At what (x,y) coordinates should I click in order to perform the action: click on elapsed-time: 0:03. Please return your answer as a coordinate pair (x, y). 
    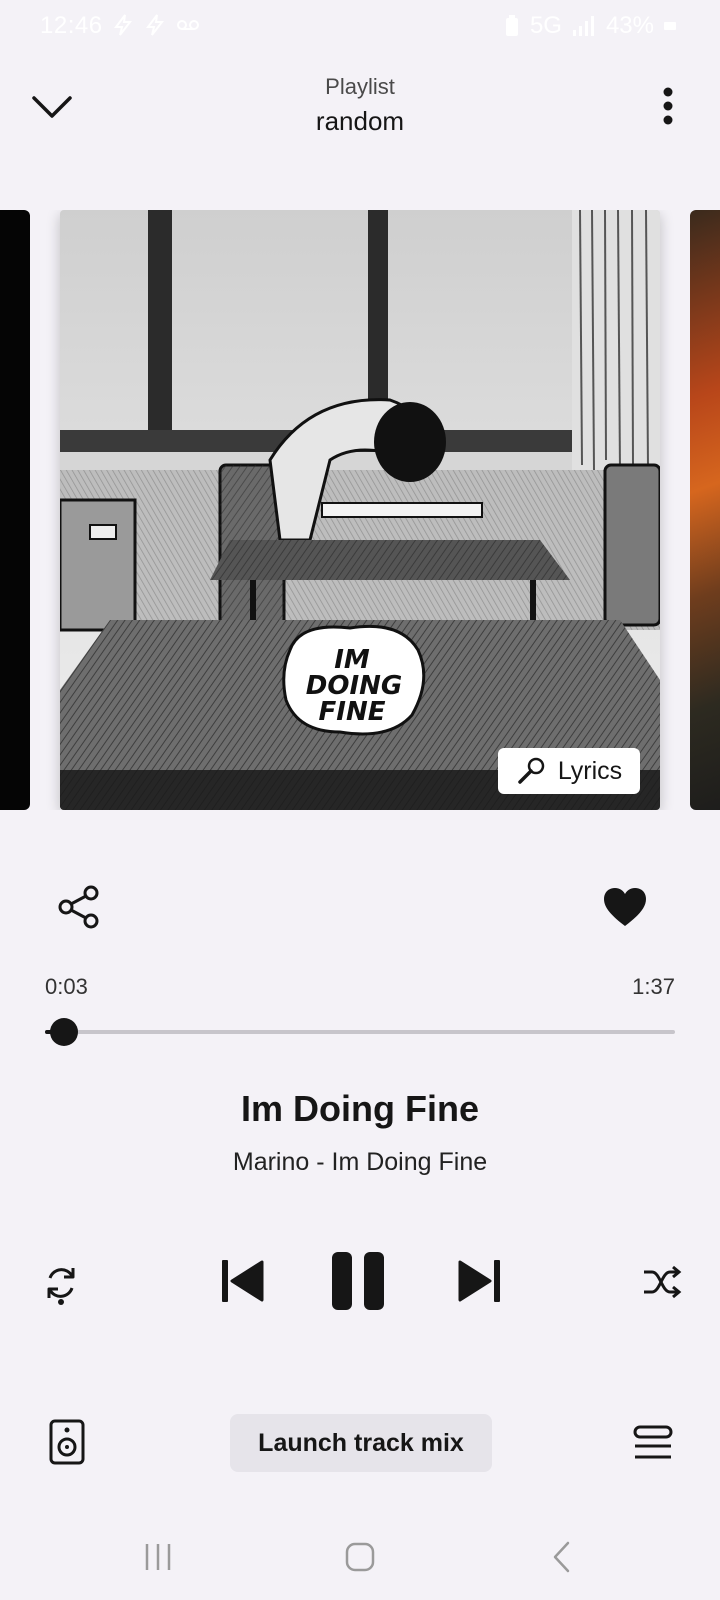
    Looking at the image, I should click on (66, 986).